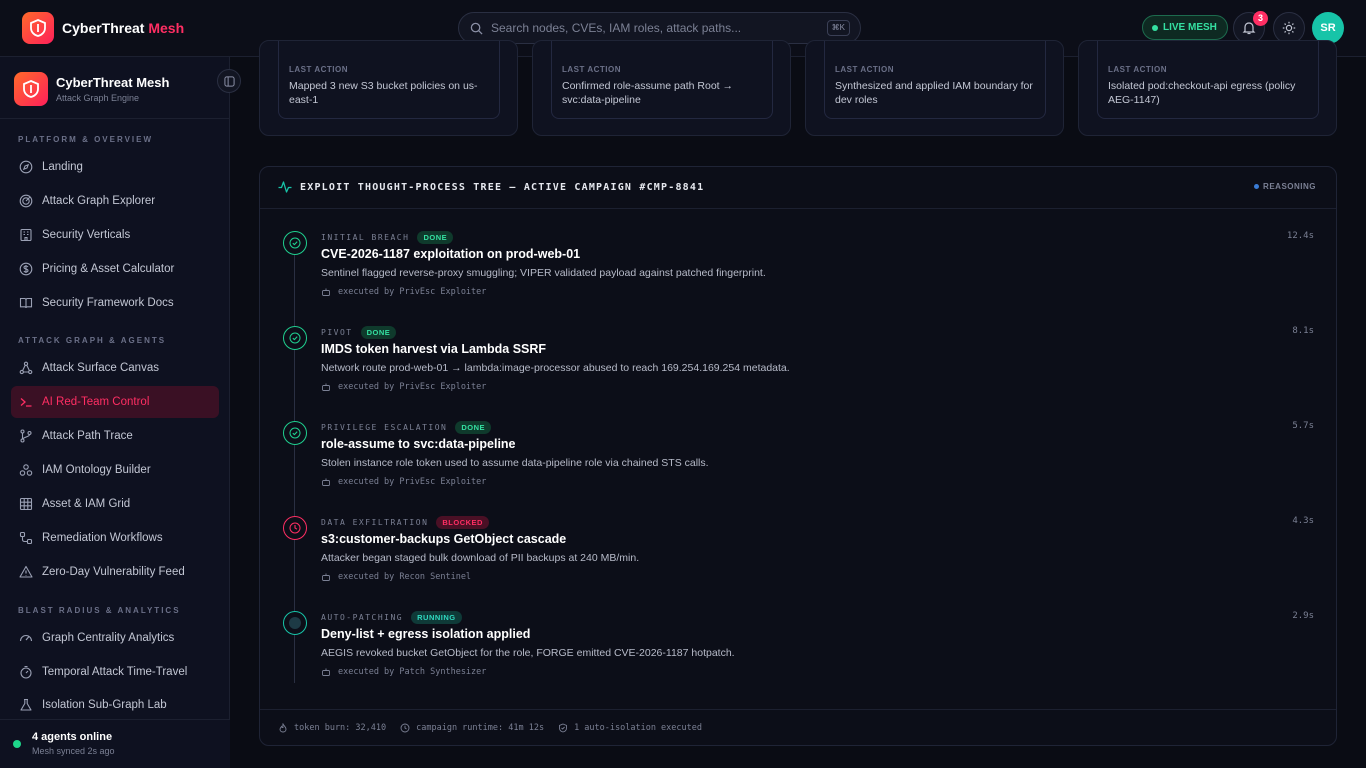  I want to click on timer-icon, so click(26, 672).